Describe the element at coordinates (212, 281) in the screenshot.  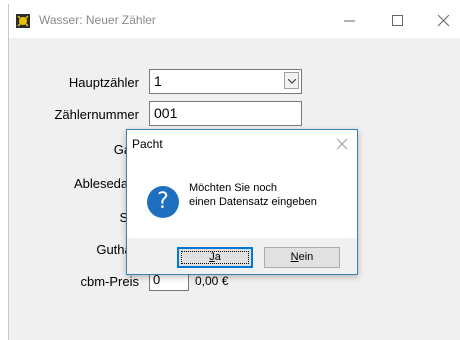
I see `cbm-preis-suffix: 0,00 €` at that location.